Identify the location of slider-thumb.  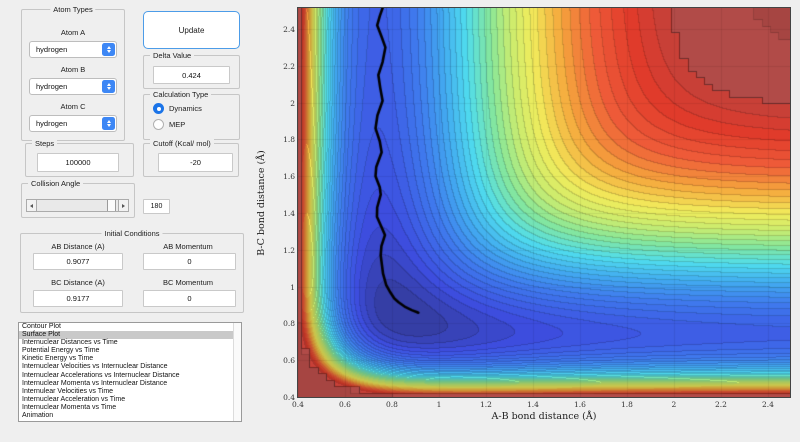
(111, 205).